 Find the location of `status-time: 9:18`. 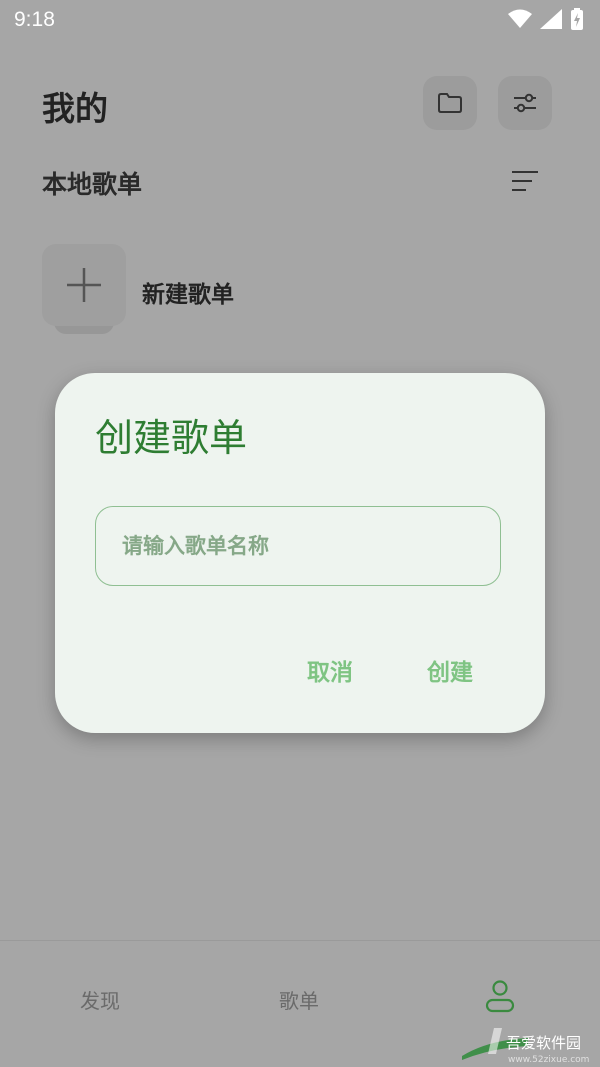

status-time: 9:18 is located at coordinates (34, 19).